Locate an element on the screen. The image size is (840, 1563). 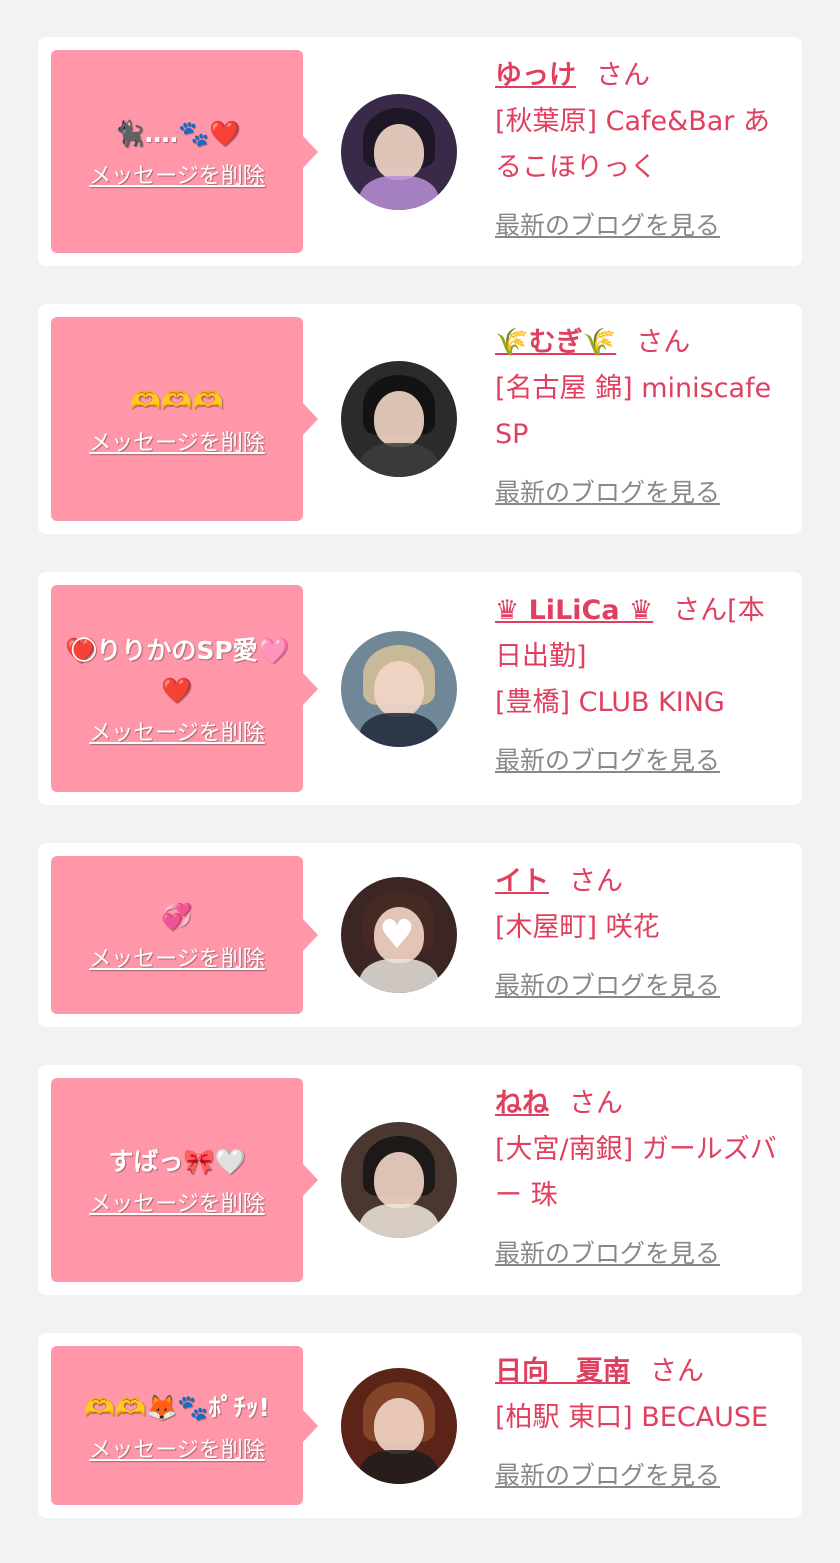
name-line: 🌾むぎ🌾 さん is located at coordinates (638, 343).